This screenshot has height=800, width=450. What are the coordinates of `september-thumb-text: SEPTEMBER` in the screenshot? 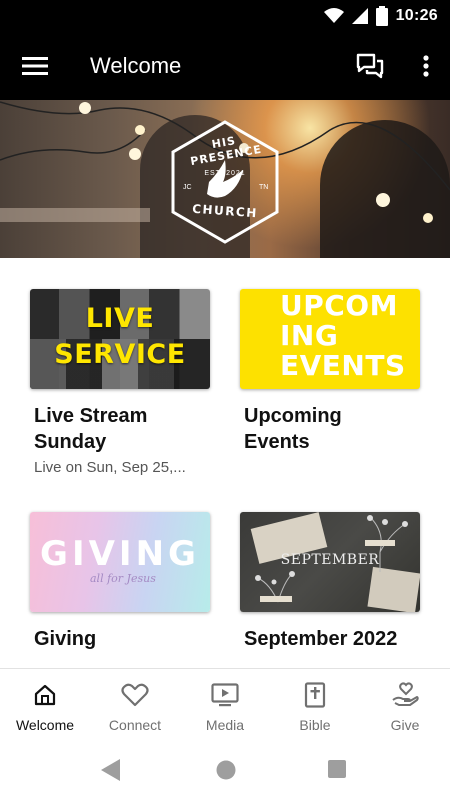 It's located at (330, 560).